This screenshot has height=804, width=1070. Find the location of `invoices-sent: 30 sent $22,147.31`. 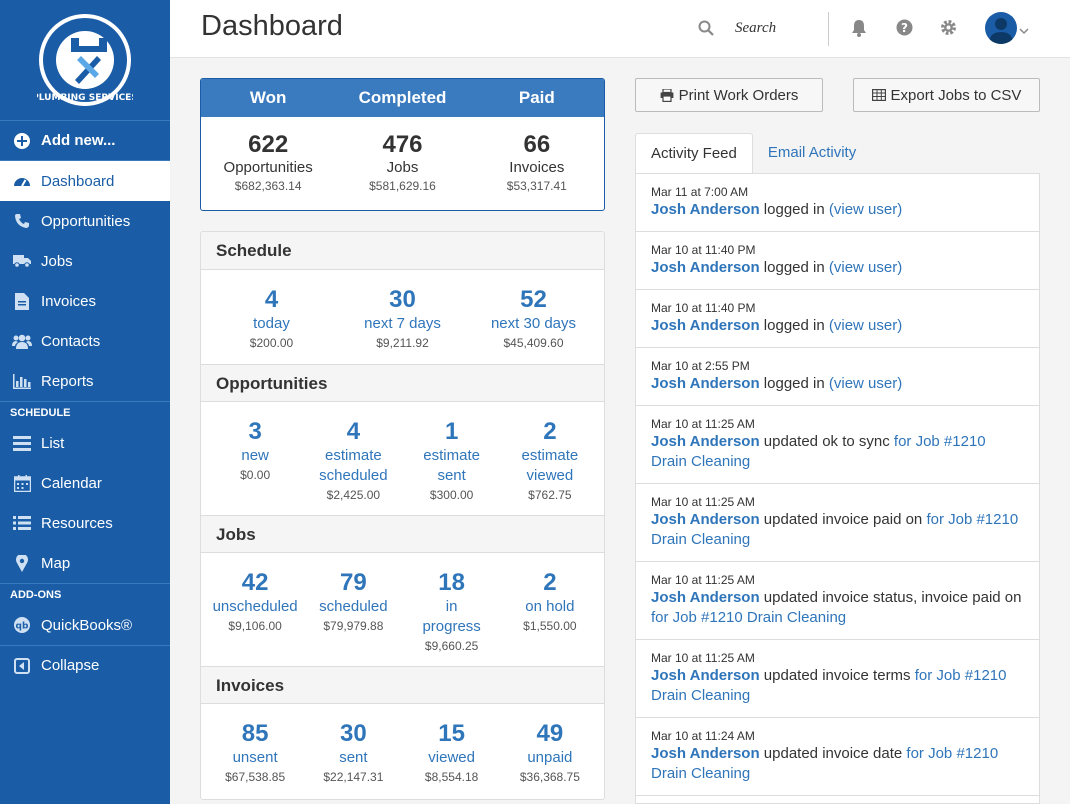

invoices-sent: 30 sent $22,147.31 is located at coordinates (353, 759).